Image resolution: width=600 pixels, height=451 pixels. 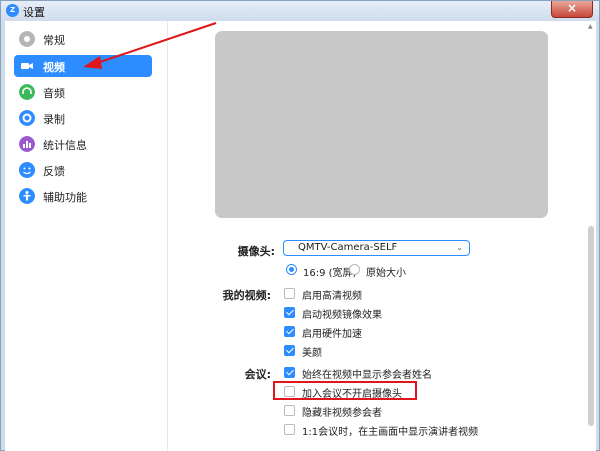 I want to click on aspect-original-radio, so click(x=354, y=269).